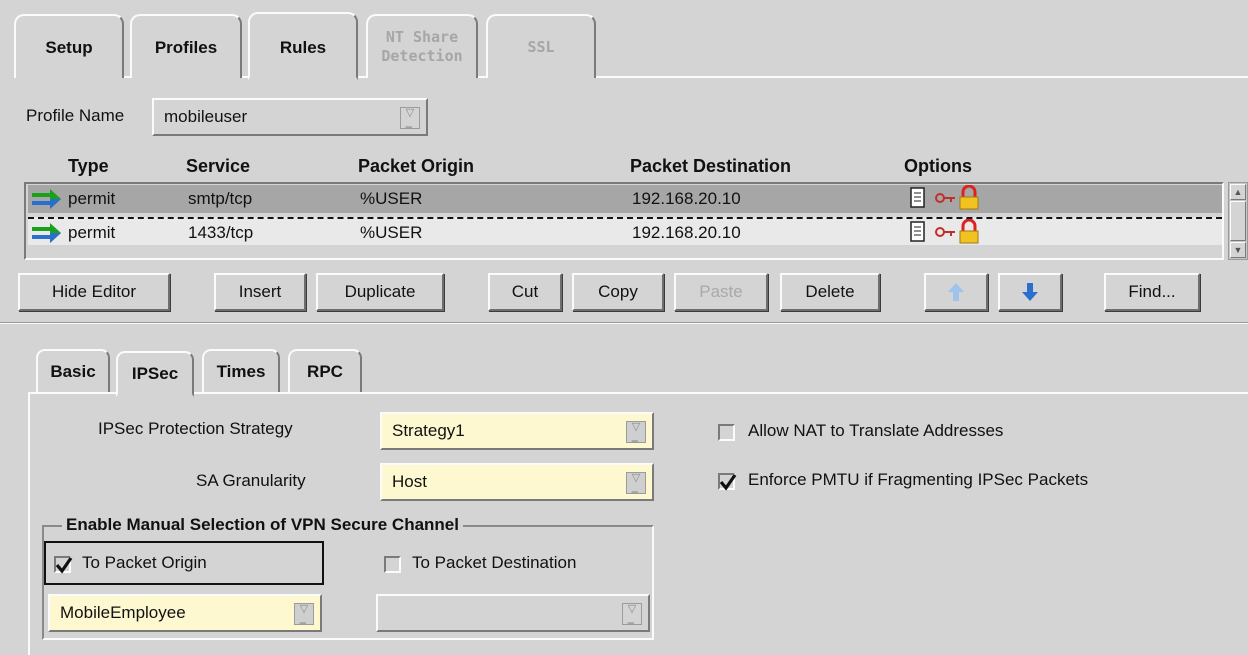 This screenshot has width=1248, height=655. Describe the element at coordinates (710, 166) in the screenshot. I see `column-header-packet-destination: Packet Destination` at that location.